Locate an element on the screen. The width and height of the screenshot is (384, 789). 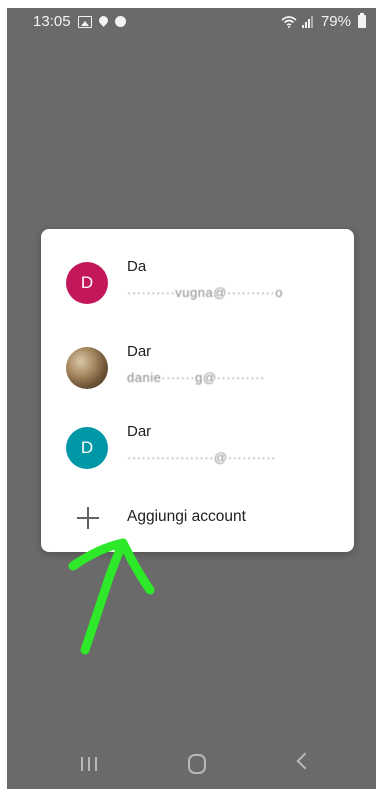
account-name: Da is located at coordinates (137, 266).